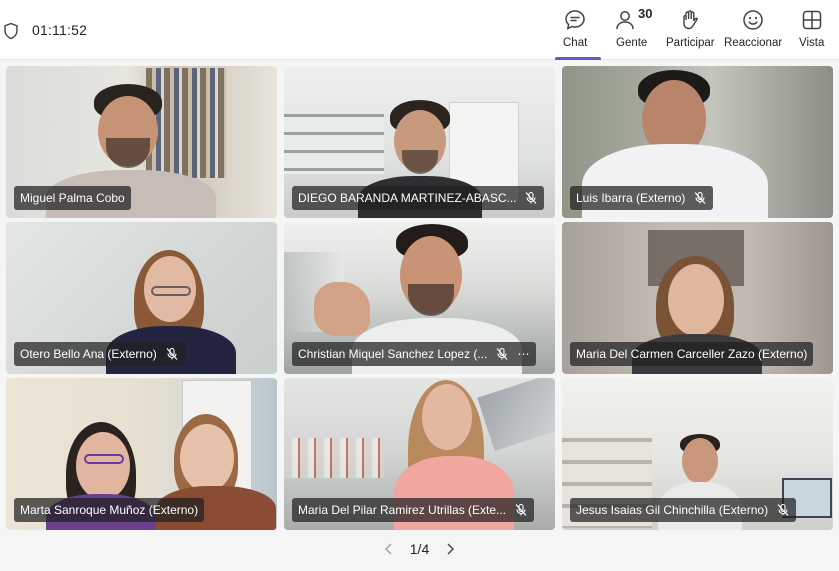  What do you see at coordinates (578, 58) in the screenshot?
I see `active-tab-indicator` at bounding box center [578, 58].